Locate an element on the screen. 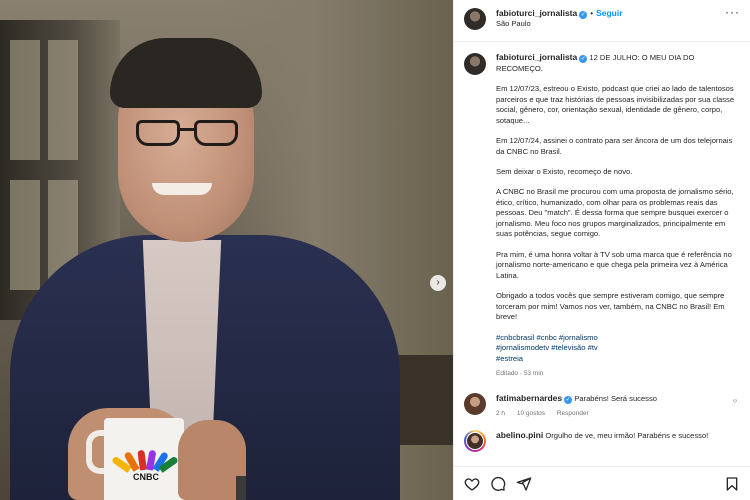 The image size is (750, 500). follow-button: Seguir is located at coordinates (609, 13).